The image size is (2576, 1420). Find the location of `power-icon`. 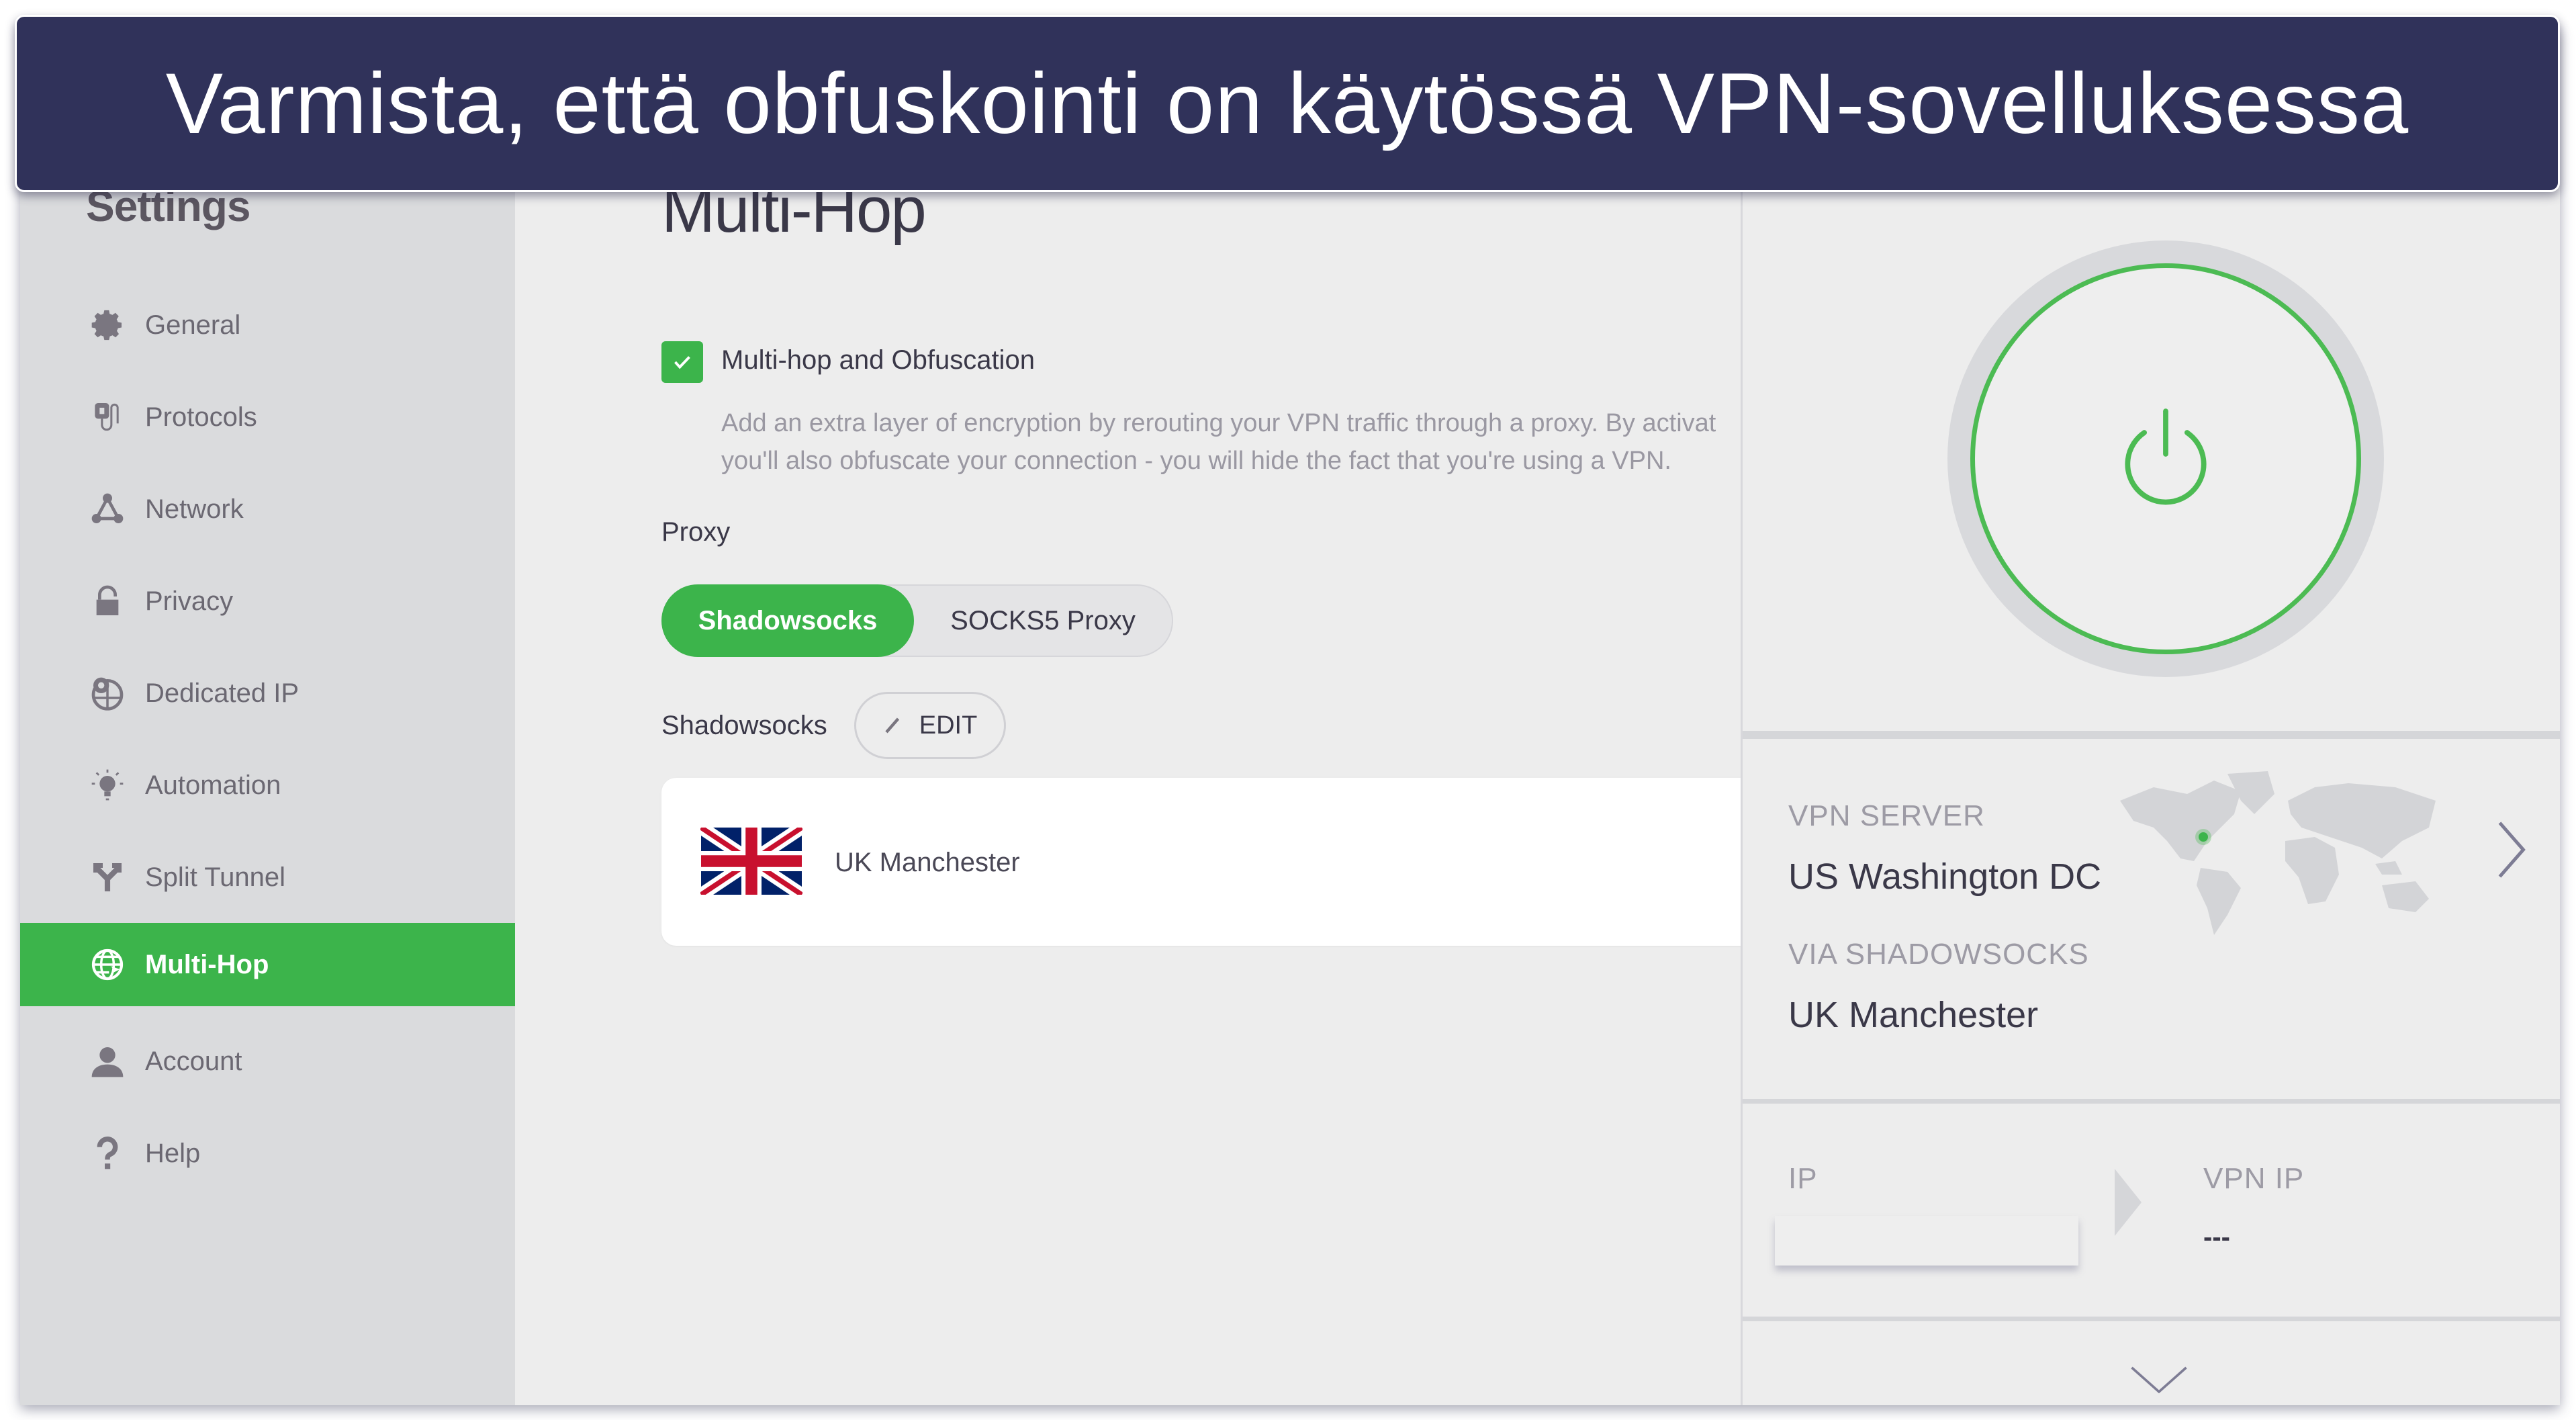

power-icon is located at coordinates (2166, 456).